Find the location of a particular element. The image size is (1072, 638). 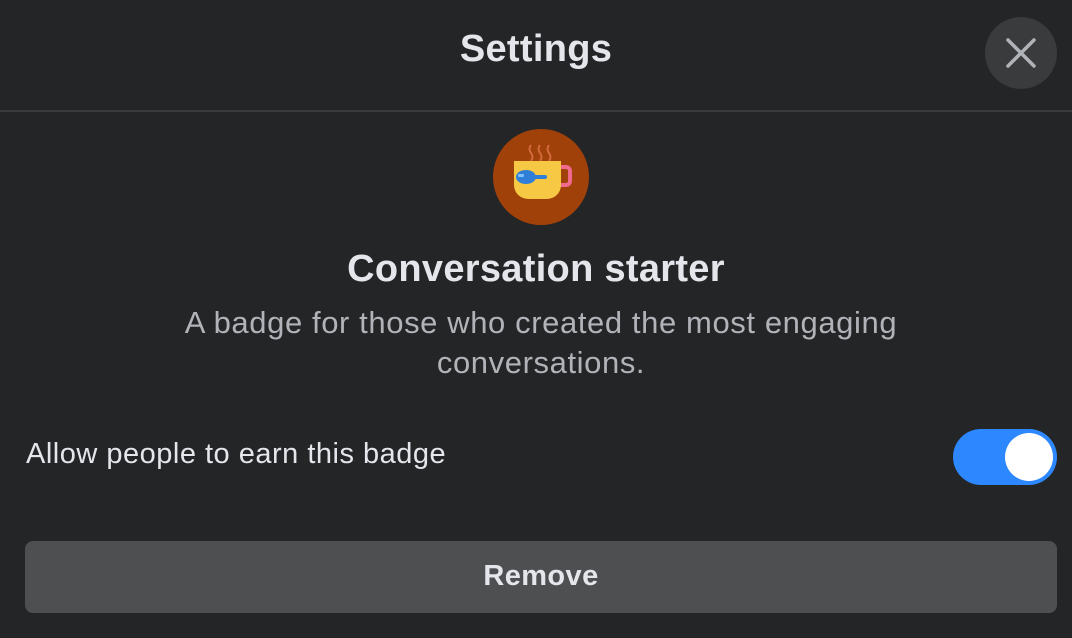

close-button is located at coordinates (1021, 53).